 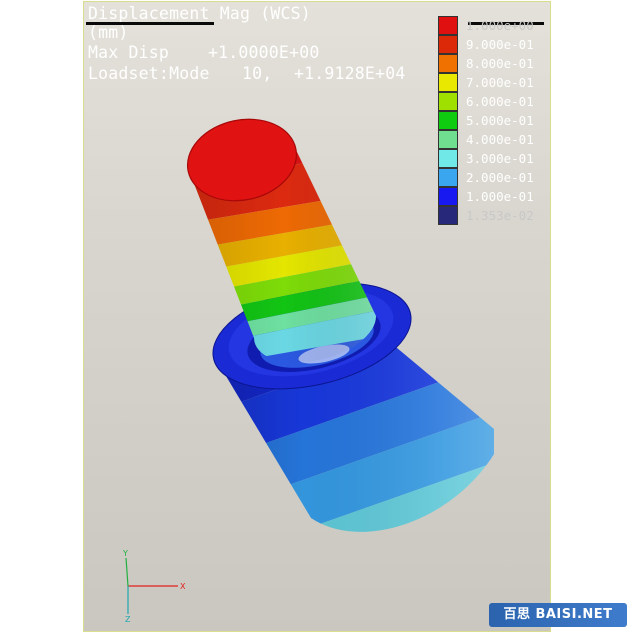 I want to click on coordinate-triad: Y X Z, so click(x=154, y=586).